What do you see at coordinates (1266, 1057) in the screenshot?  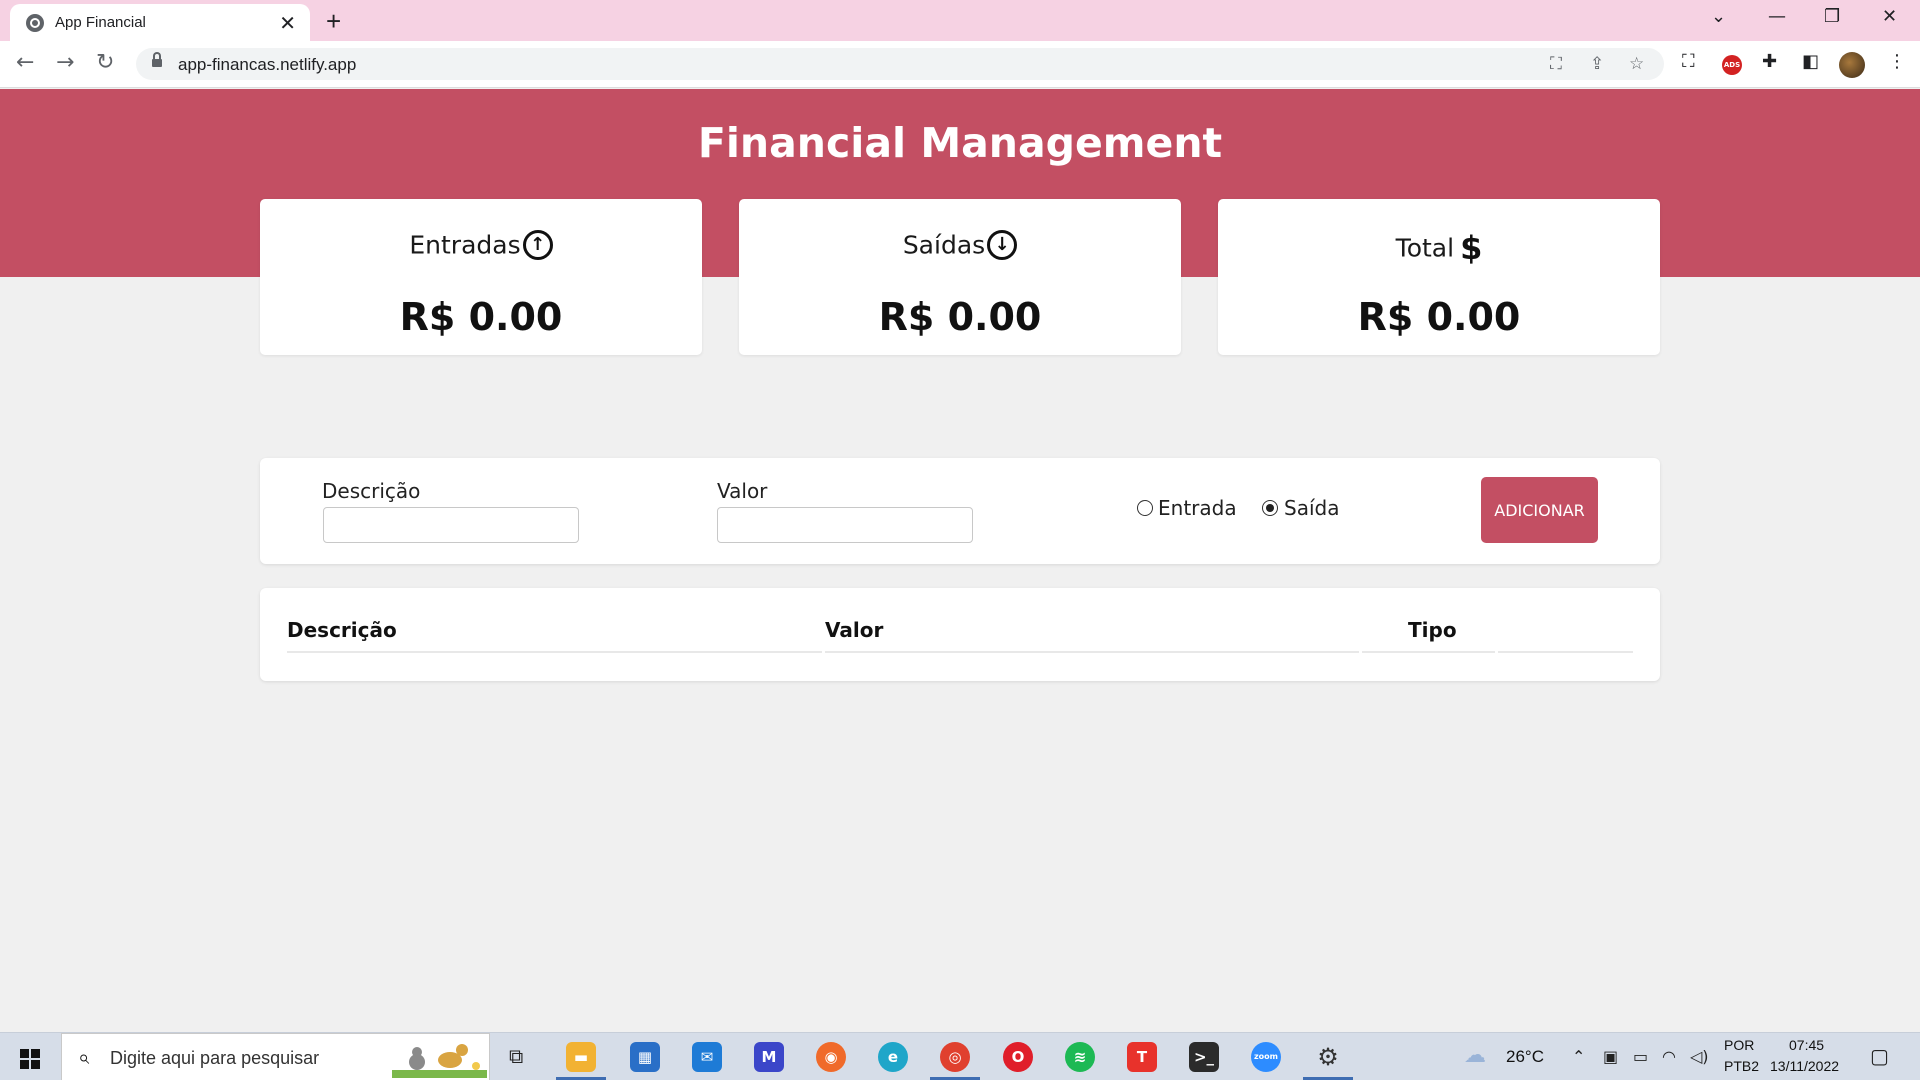 I see `zoom-icon: zoom` at bounding box center [1266, 1057].